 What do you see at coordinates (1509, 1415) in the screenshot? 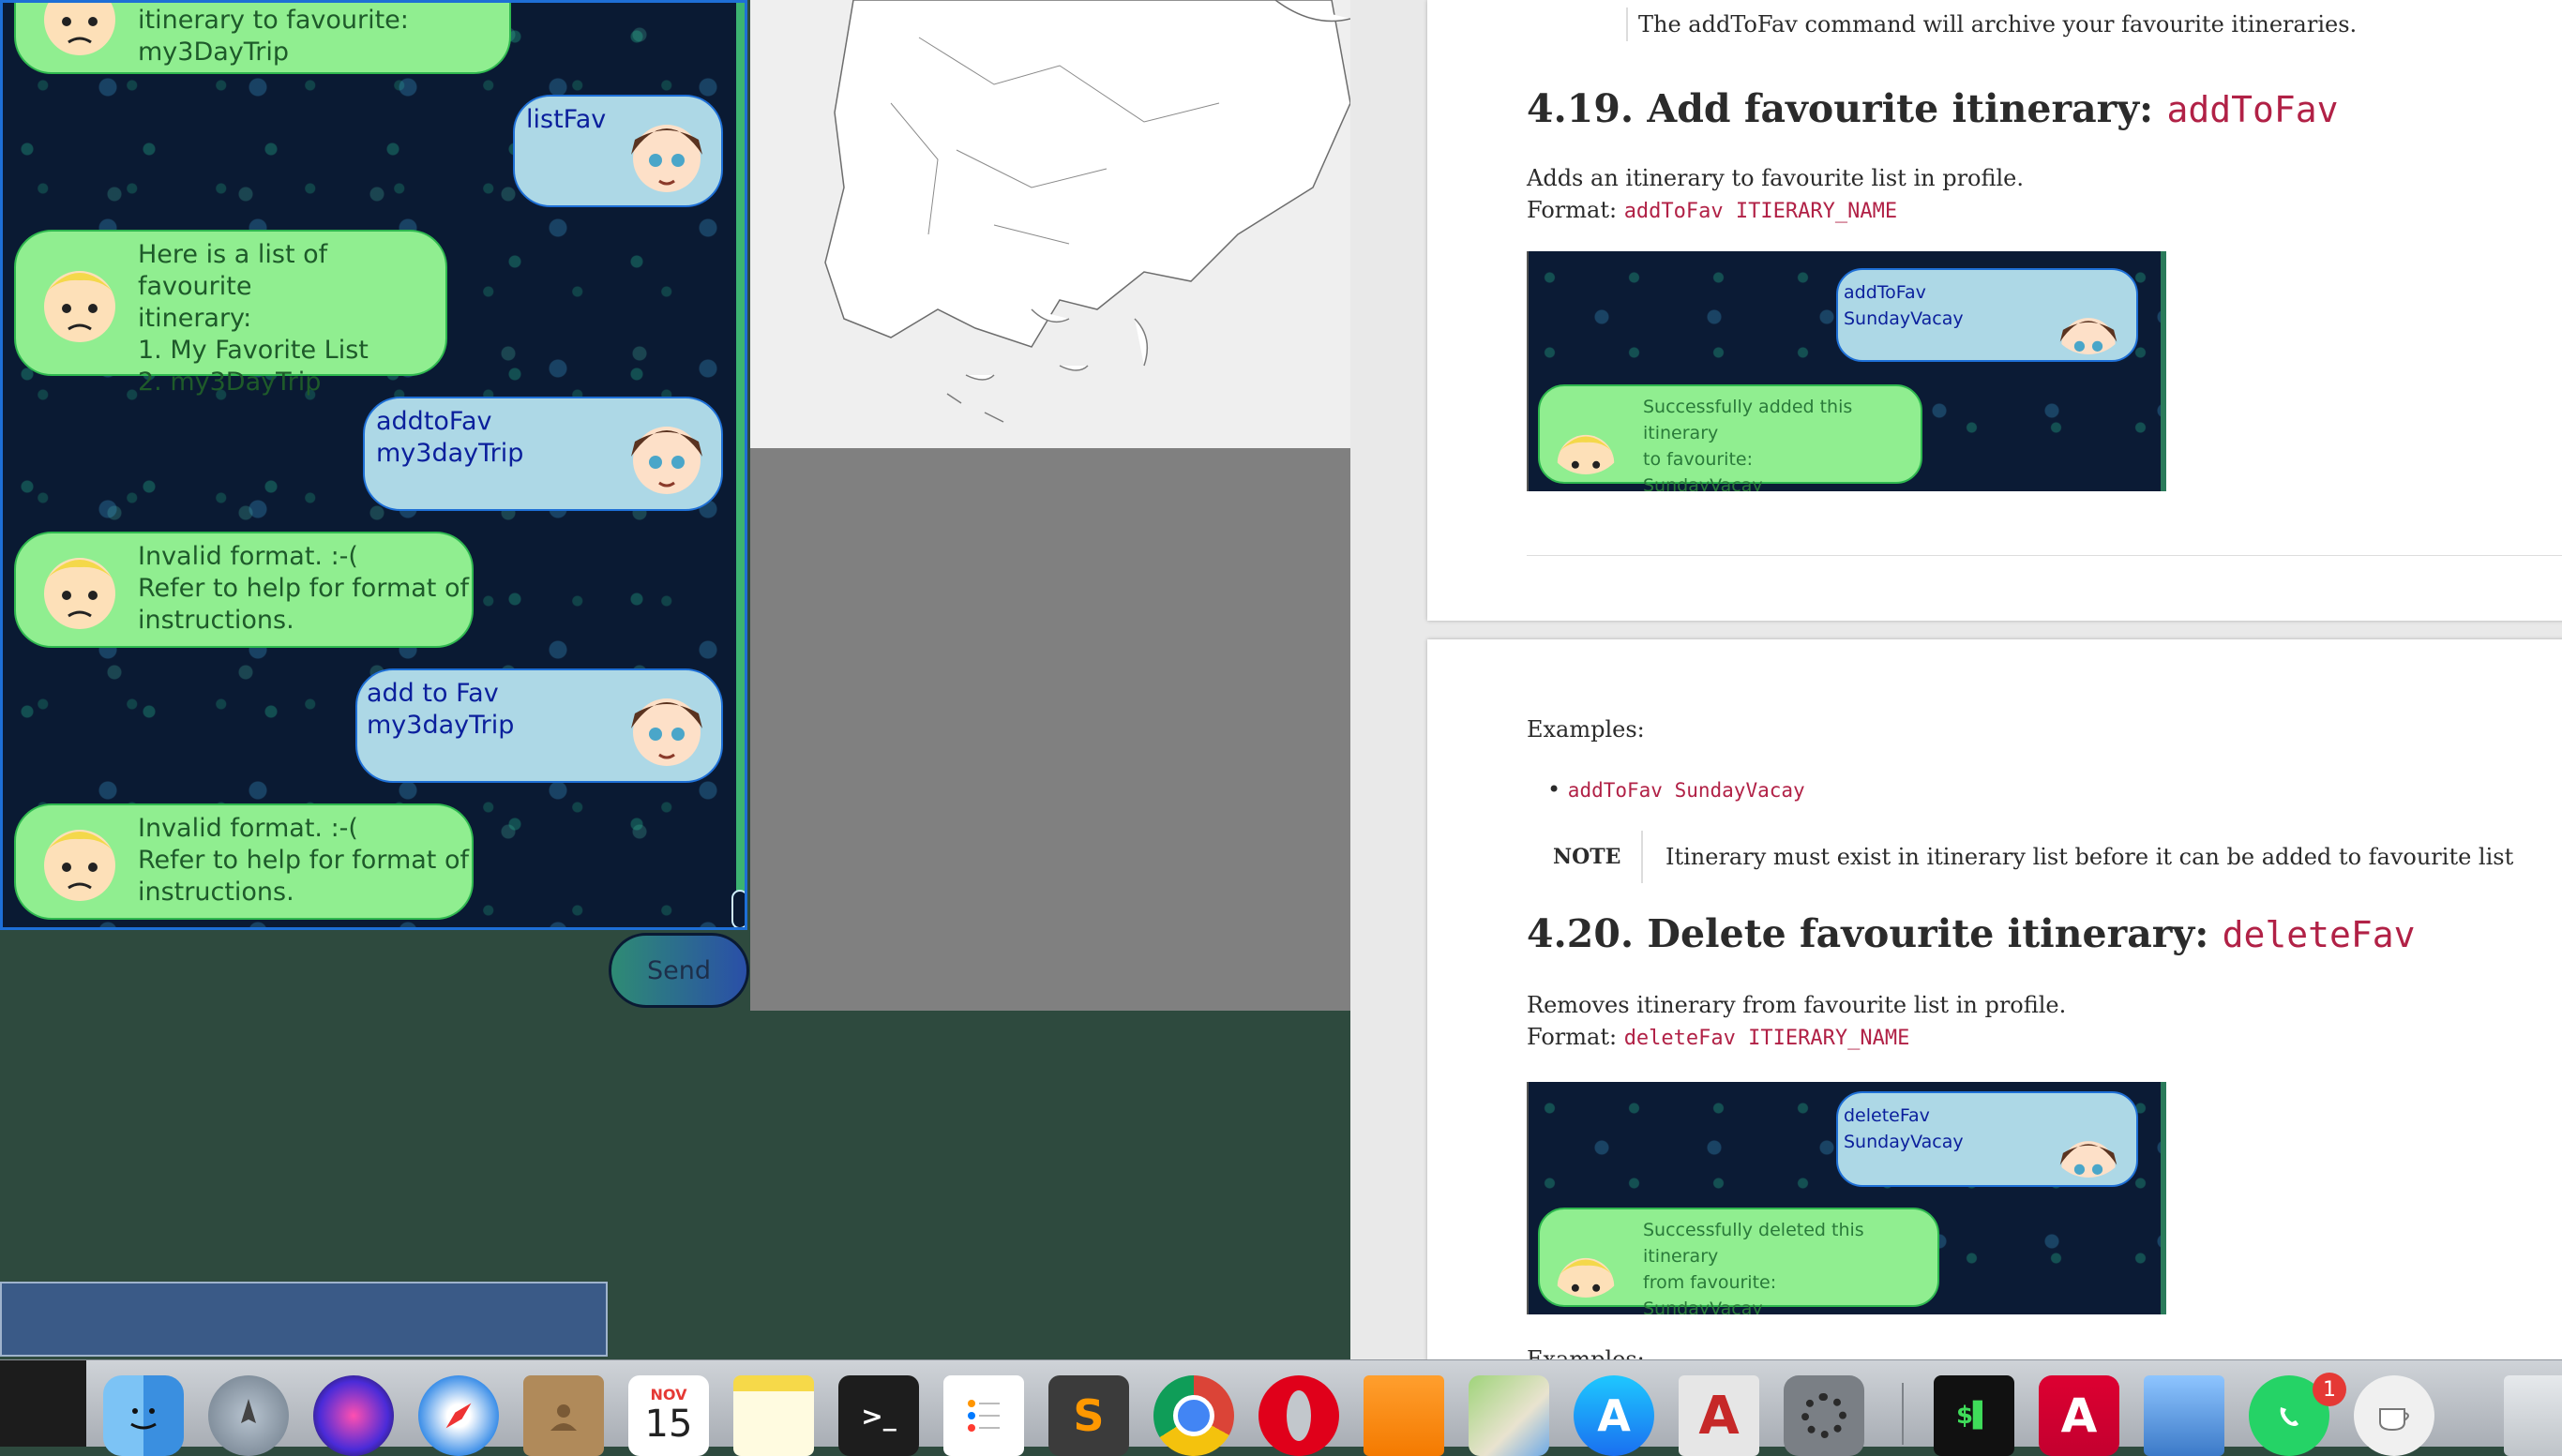
I see `maps-icon` at bounding box center [1509, 1415].